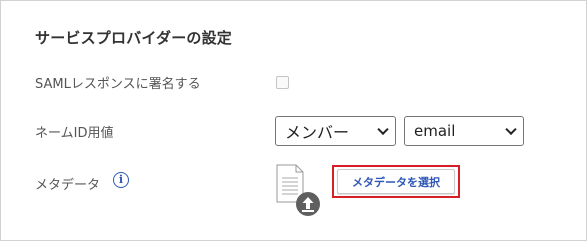 The width and height of the screenshot is (587, 241). Describe the element at coordinates (396, 181) in the screenshot. I see `select-metadata-button: メタデータを選択` at that location.